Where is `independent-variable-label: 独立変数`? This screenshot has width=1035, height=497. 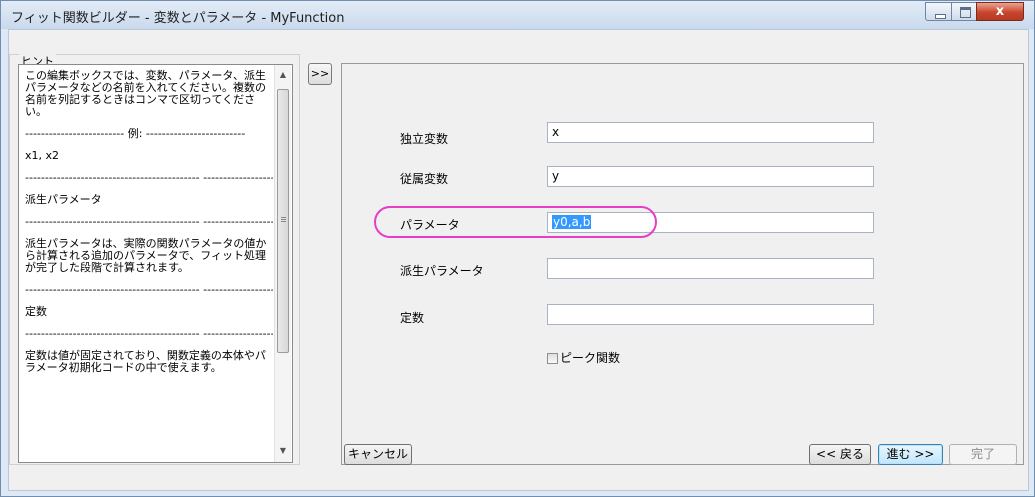 independent-variable-label: 独立変数 is located at coordinates (424, 139).